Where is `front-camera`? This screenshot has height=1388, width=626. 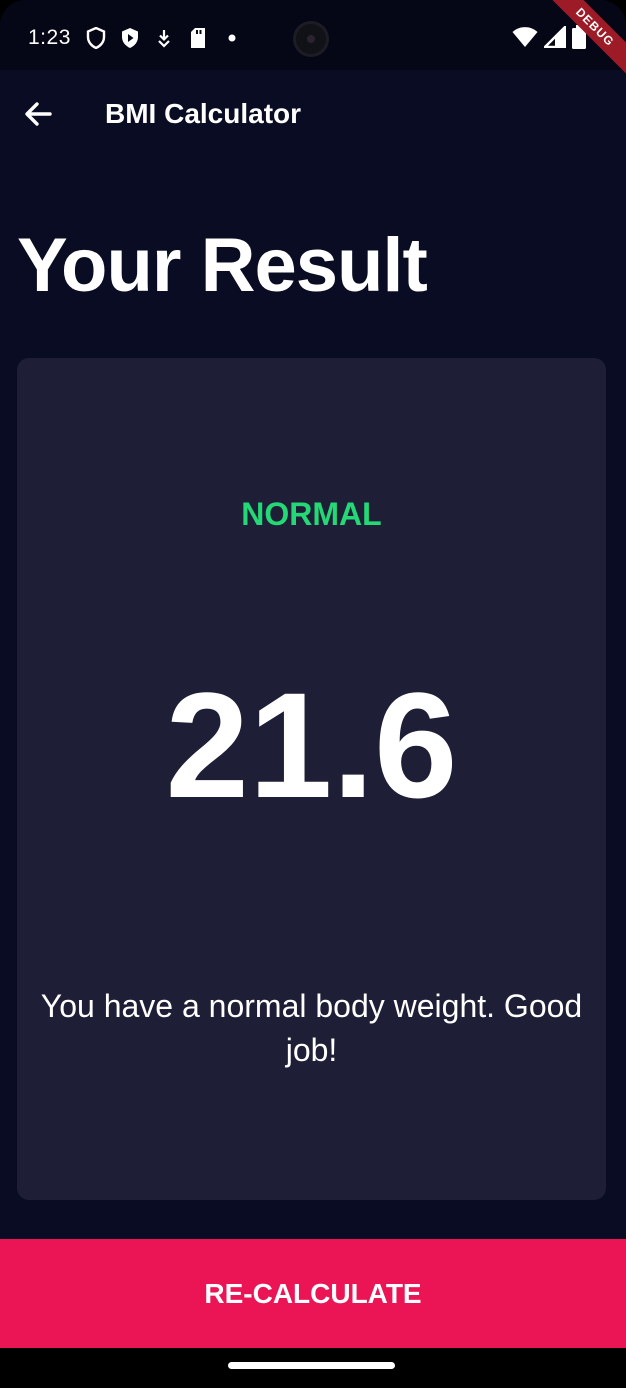
front-camera is located at coordinates (311, 39).